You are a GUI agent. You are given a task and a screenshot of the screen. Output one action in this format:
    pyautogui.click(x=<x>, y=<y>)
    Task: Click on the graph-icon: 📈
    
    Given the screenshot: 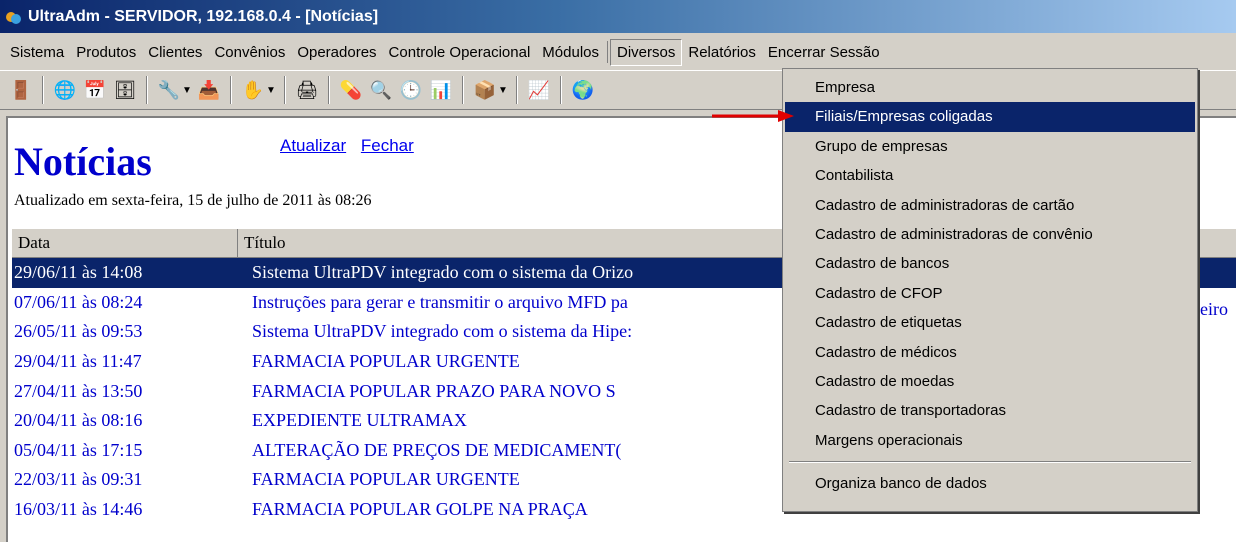 What is the action you would take?
    pyautogui.click(x=539, y=90)
    